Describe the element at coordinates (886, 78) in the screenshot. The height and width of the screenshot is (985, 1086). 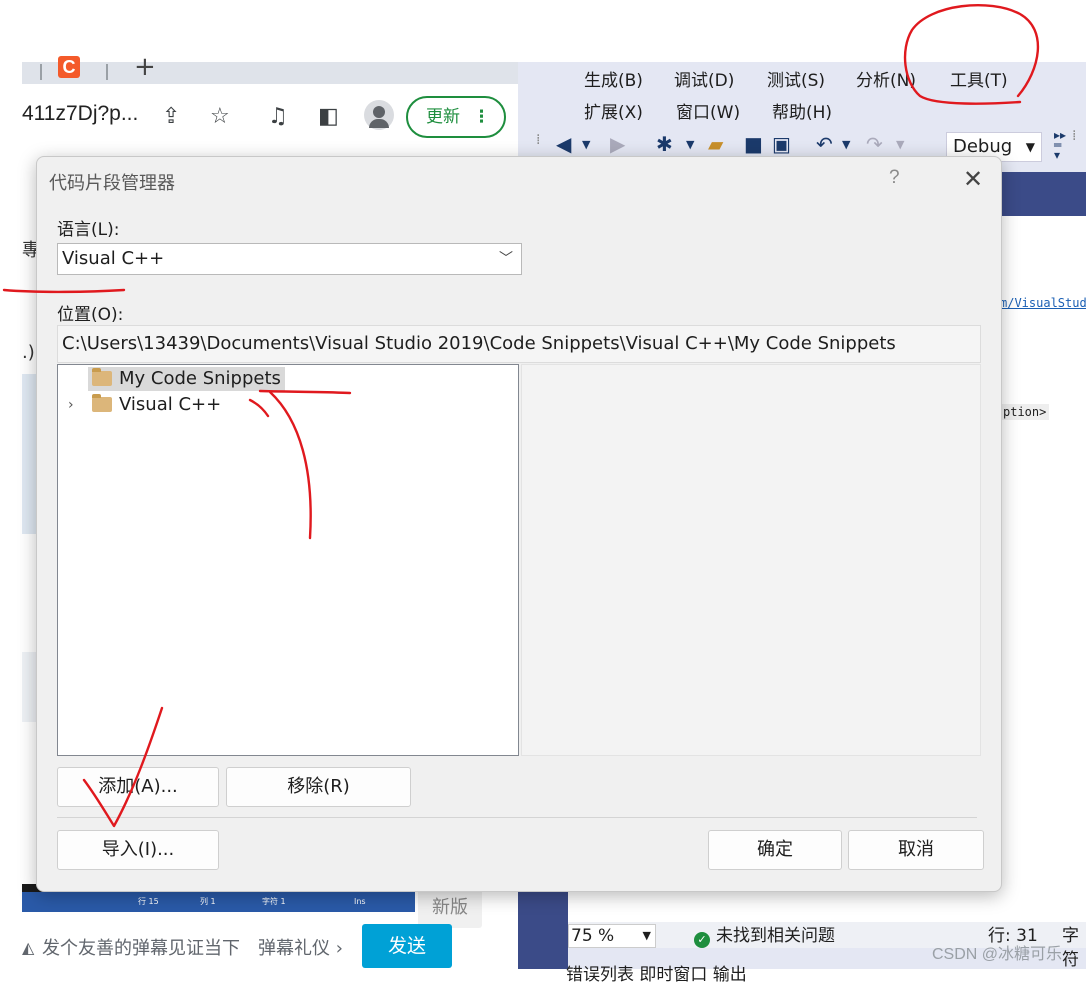
I see `menu-analyze: 分析(N)` at that location.